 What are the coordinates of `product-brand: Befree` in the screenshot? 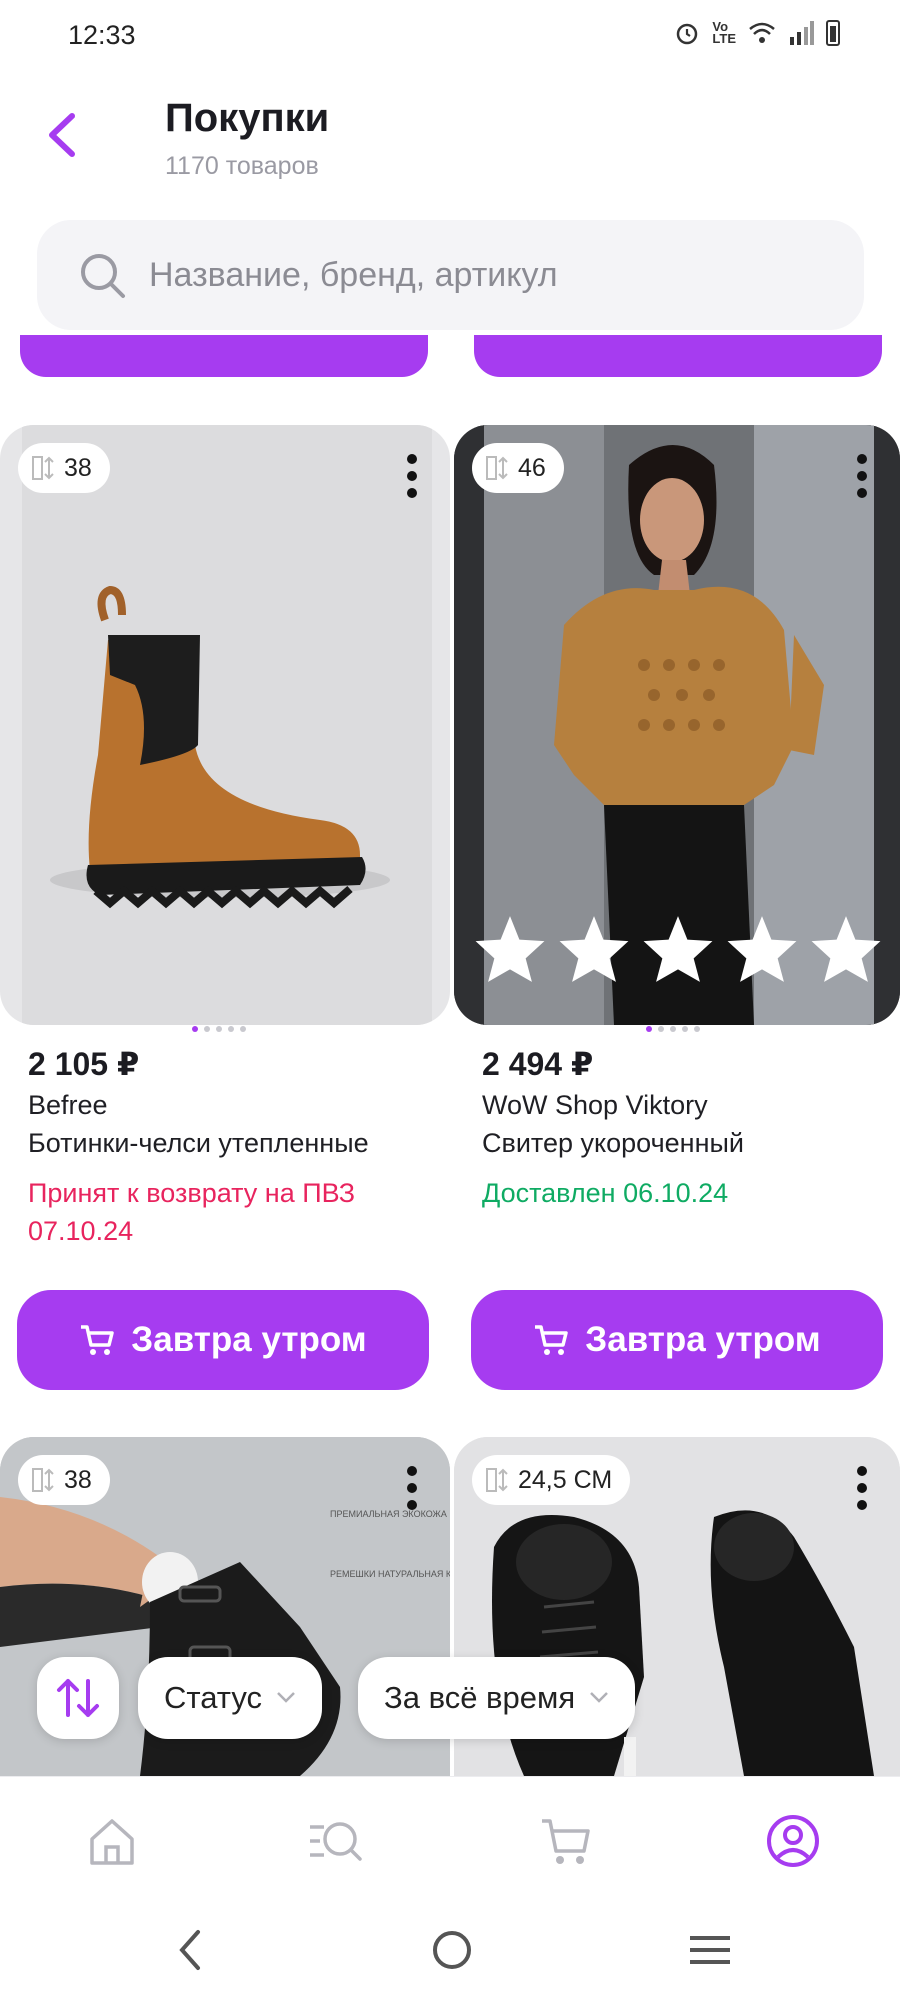 It's located at (68, 1105).